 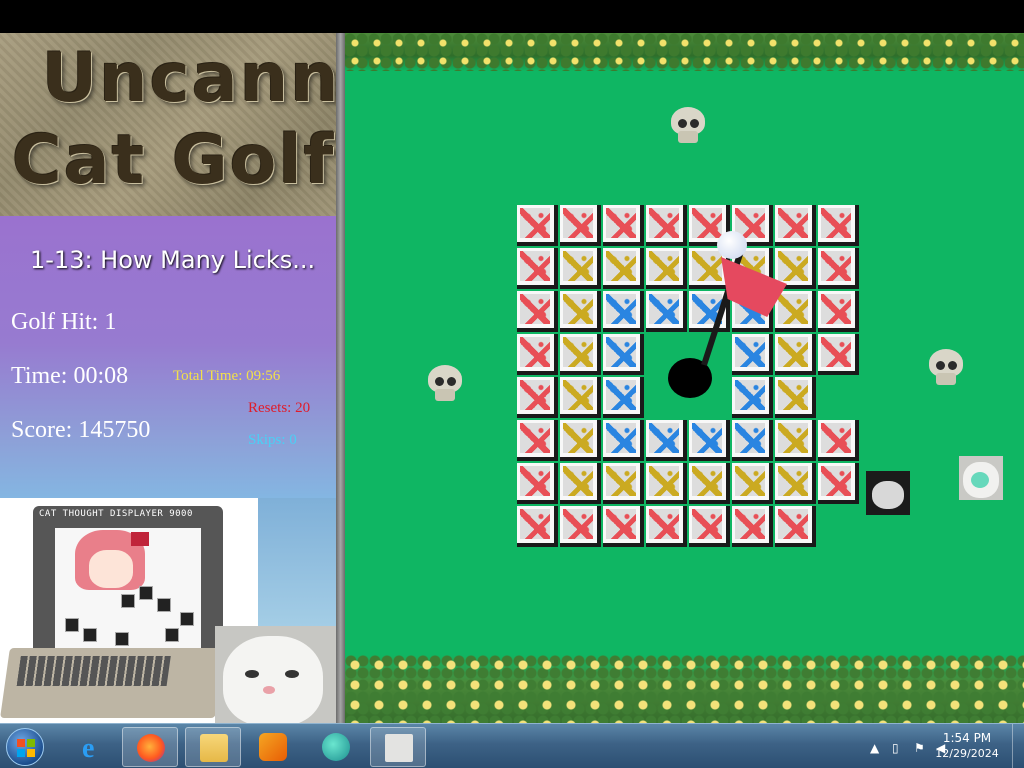 What do you see at coordinates (967, 753) in the screenshot?
I see `clock-date: 12/29/2024` at bounding box center [967, 753].